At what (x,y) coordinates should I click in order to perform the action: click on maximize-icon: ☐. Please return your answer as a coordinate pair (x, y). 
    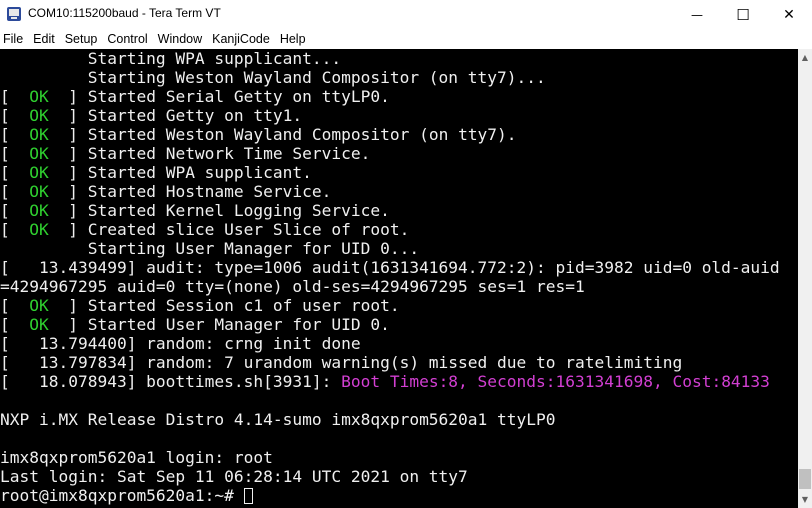
    Looking at the image, I should click on (743, 14).